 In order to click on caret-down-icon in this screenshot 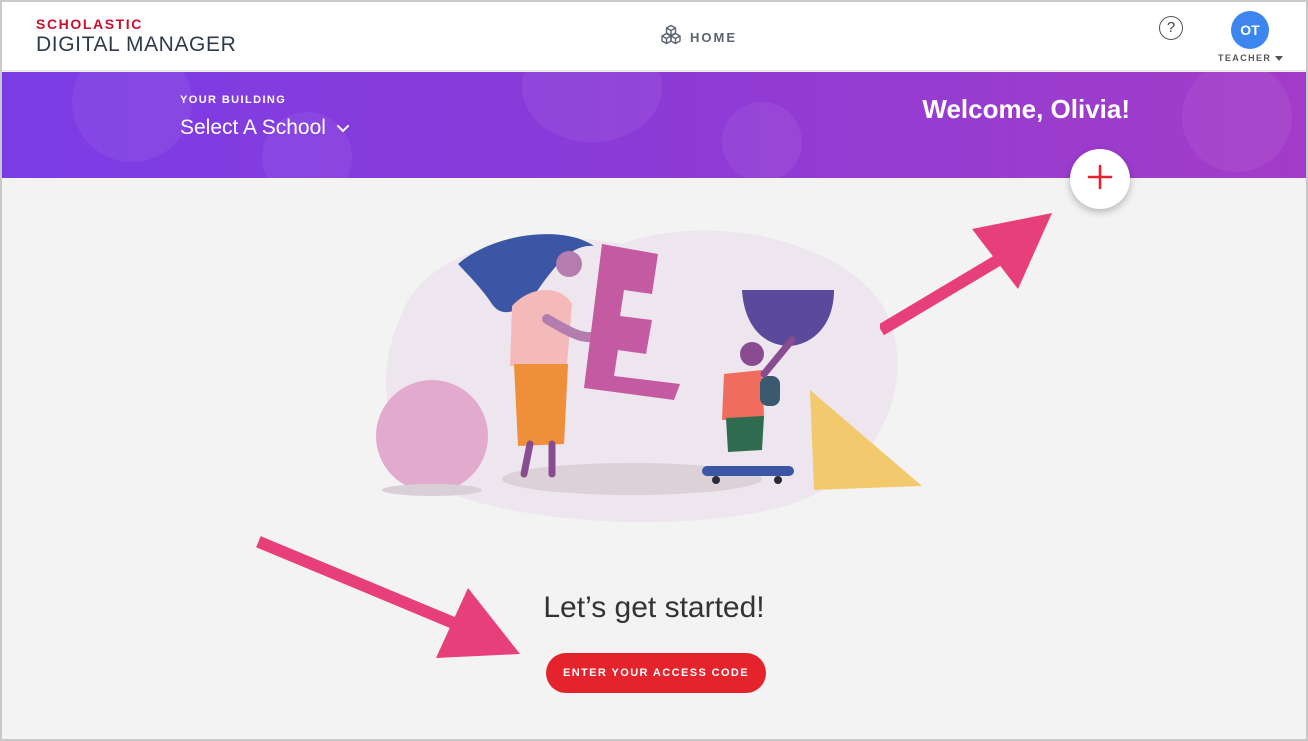, I will do `click(1279, 58)`.